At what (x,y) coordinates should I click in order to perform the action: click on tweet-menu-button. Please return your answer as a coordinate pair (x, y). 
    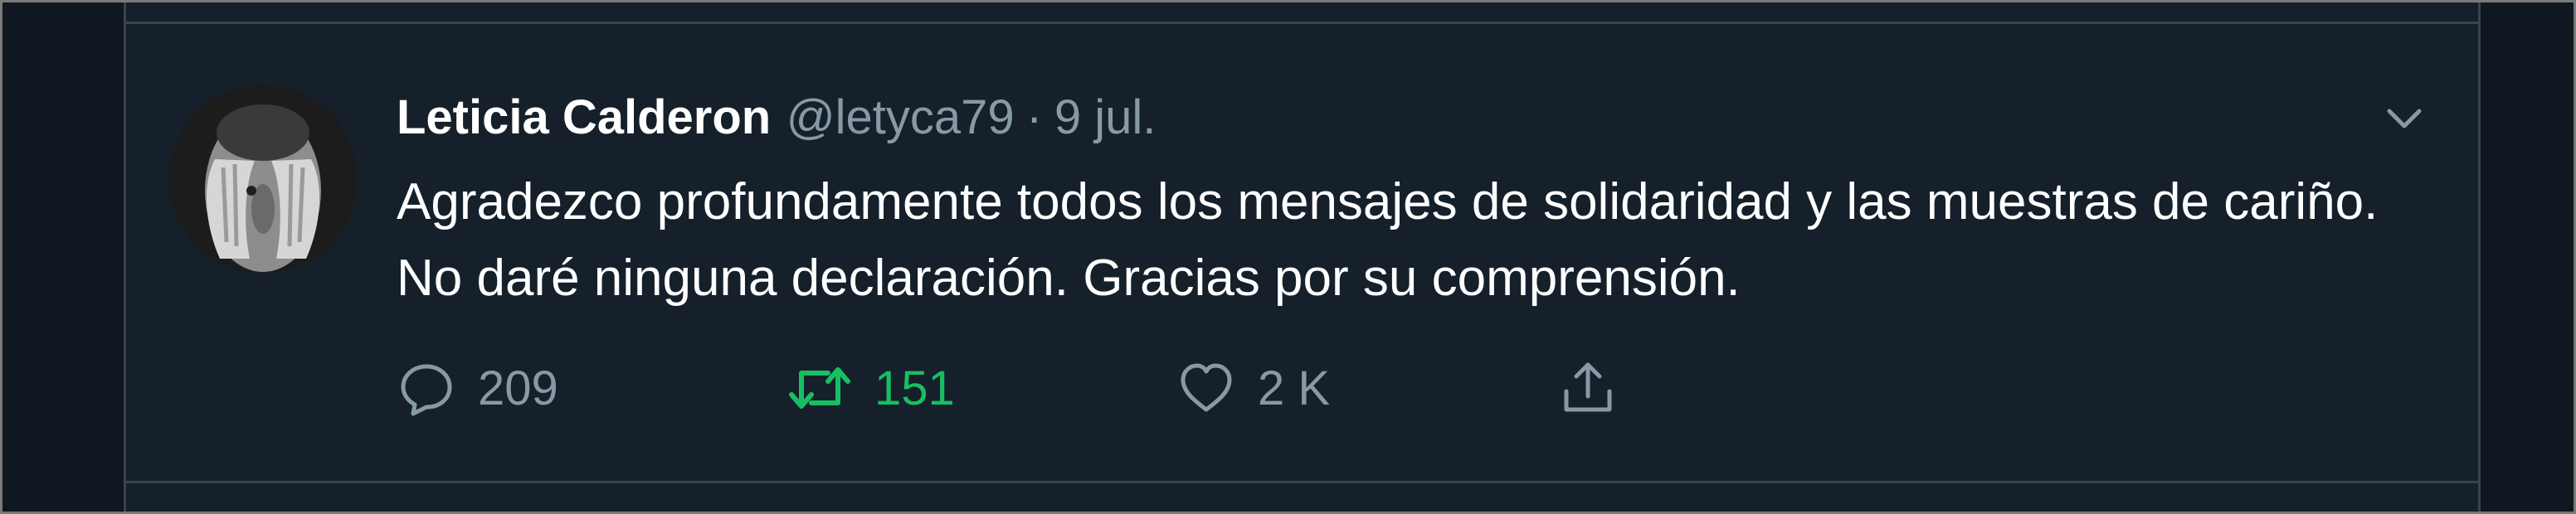
    Looking at the image, I should click on (2404, 118).